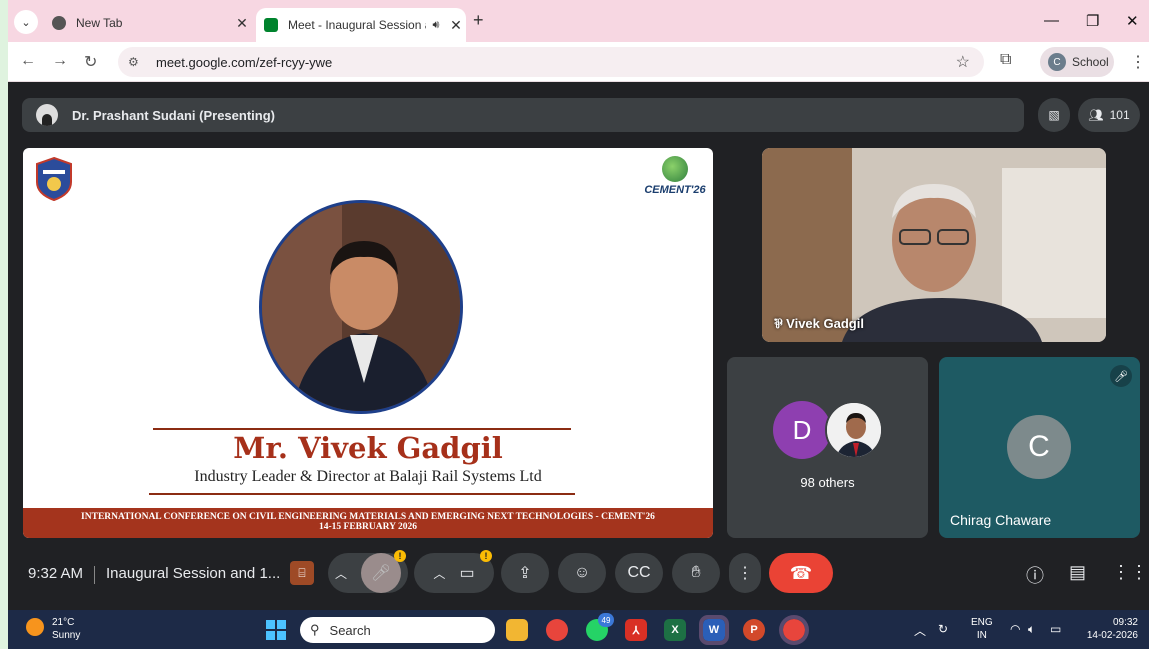 This screenshot has width=1149, height=649. What do you see at coordinates (1125, 622) in the screenshot?
I see `clock-time: 09:32` at bounding box center [1125, 622].